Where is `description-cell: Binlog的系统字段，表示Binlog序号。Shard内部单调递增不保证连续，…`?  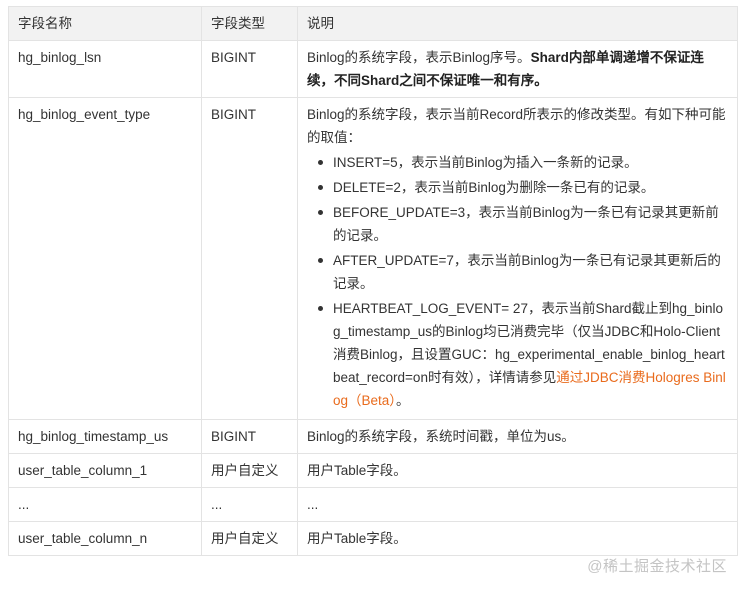
description-cell: Binlog的系统字段，表示Binlog序号。Shard内部单调递增不保证连续，… is located at coordinates (517, 69).